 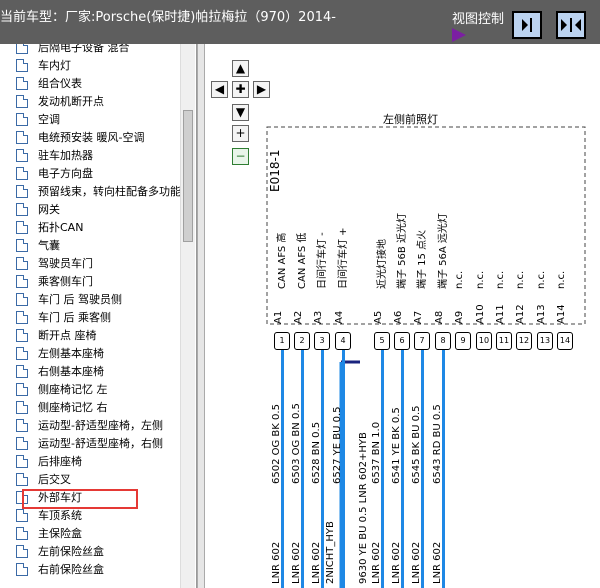 I want to click on panel-split-button, so click(x=571, y=25).